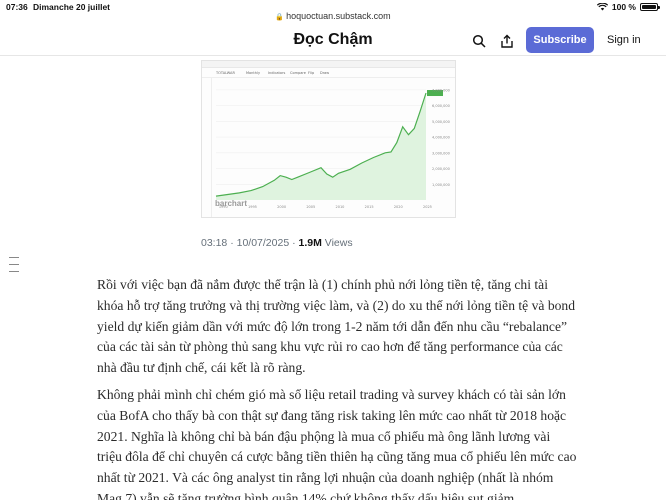 Image resolution: width=666 pixels, height=500 pixels. I want to click on chart-x-tick-label: 2005, so click(310, 207).